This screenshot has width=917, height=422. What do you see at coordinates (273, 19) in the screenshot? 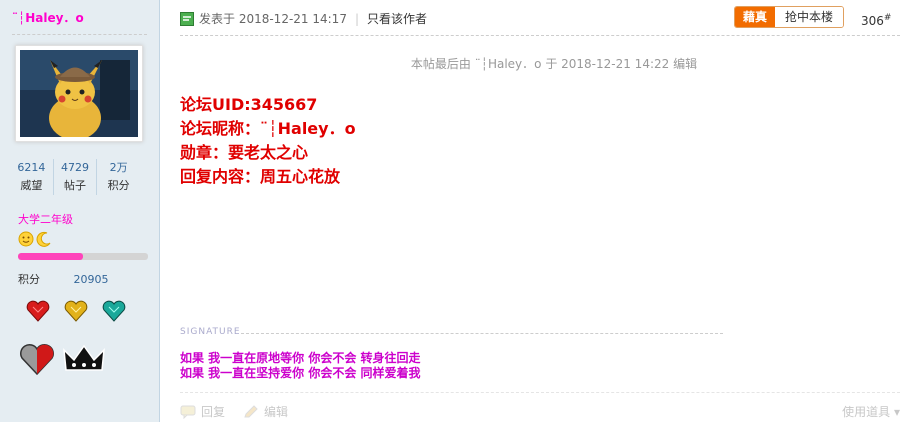
I see `post-date: 发表于 2018-12-21 14:17` at bounding box center [273, 19].